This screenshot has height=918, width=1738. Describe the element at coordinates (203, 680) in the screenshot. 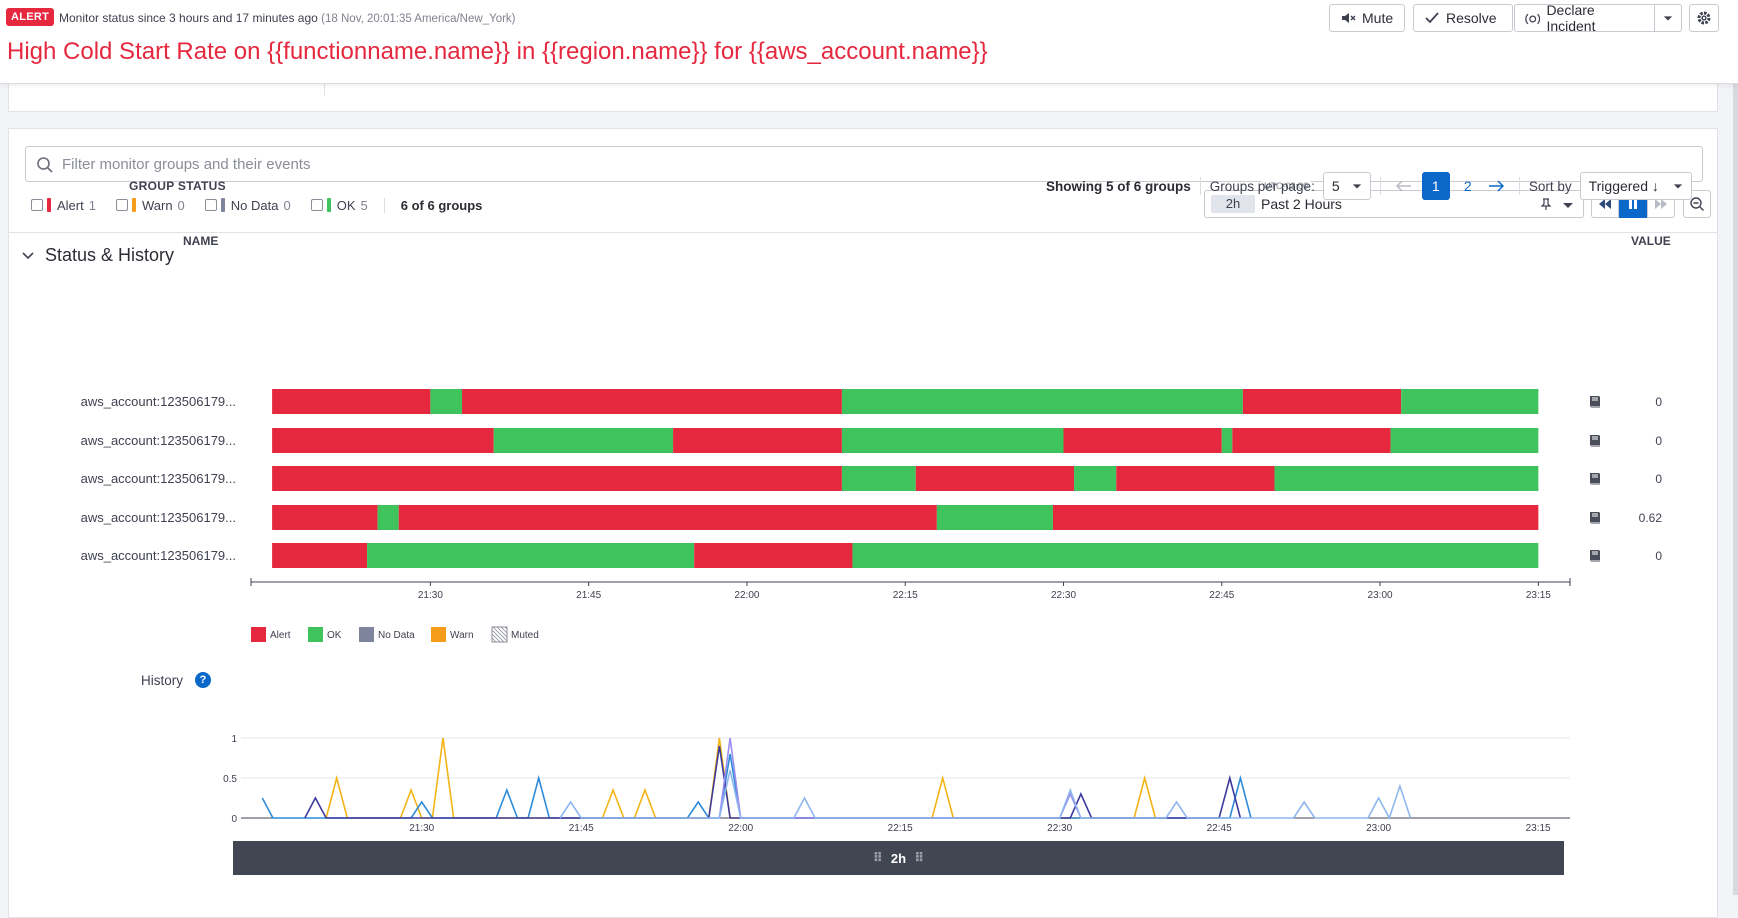

I see `help-icon: ?` at that location.